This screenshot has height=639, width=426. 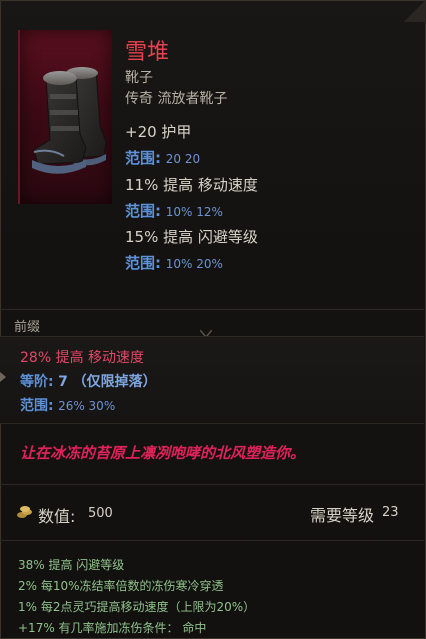 I want to click on tier-label: 等阶:, so click(x=37, y=382).